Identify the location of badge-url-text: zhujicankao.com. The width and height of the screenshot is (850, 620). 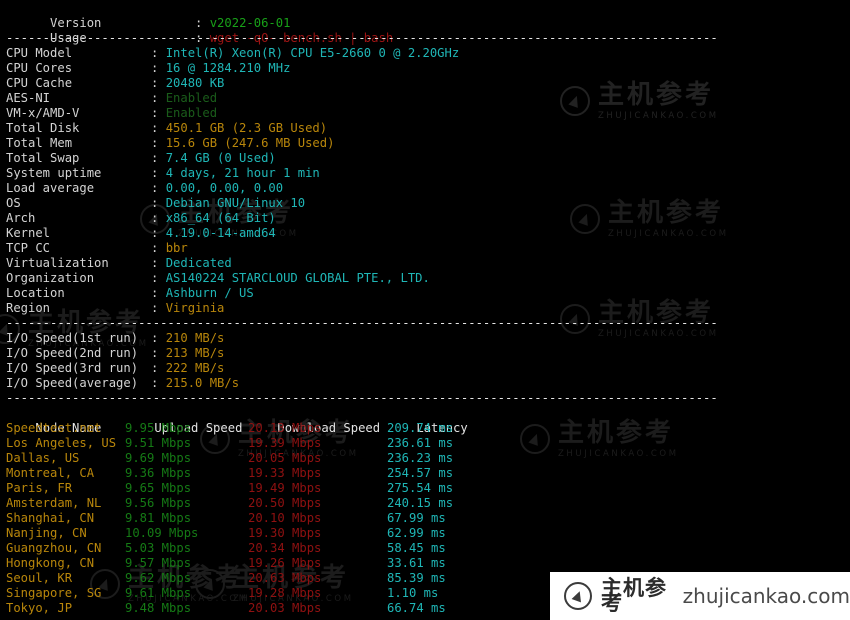
(766, 595).